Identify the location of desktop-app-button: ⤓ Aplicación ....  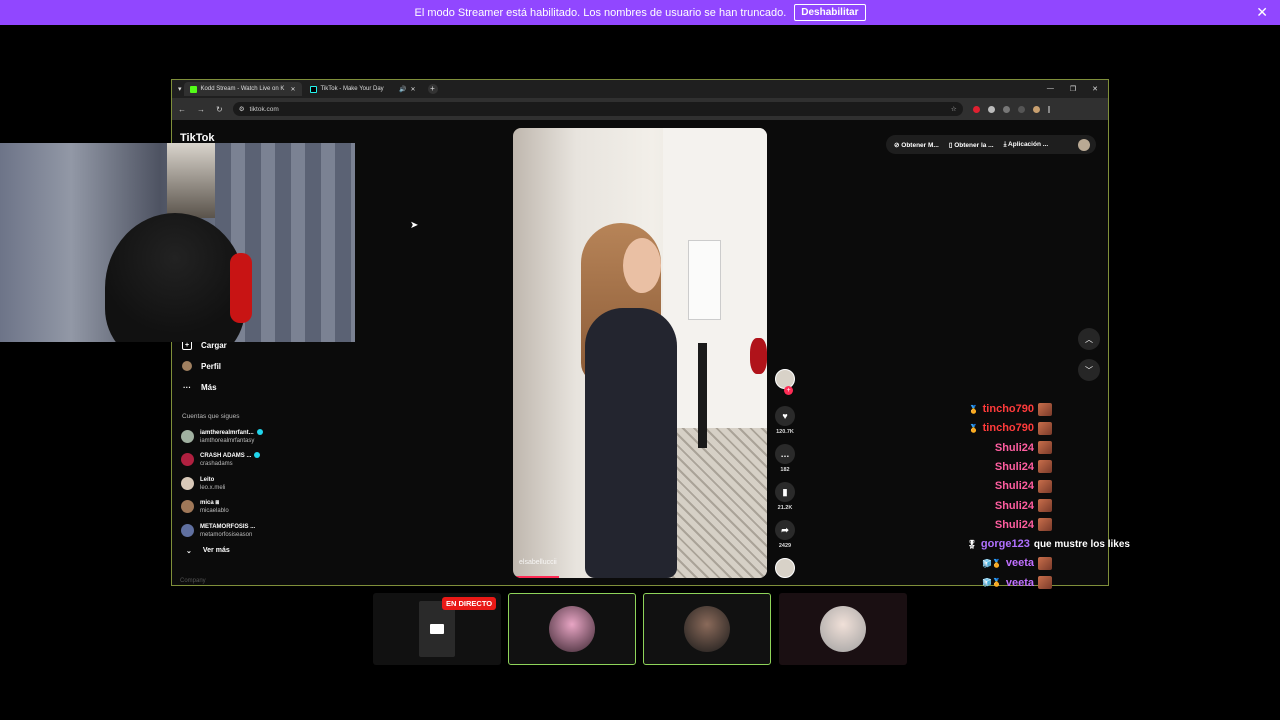
(1026, 145).